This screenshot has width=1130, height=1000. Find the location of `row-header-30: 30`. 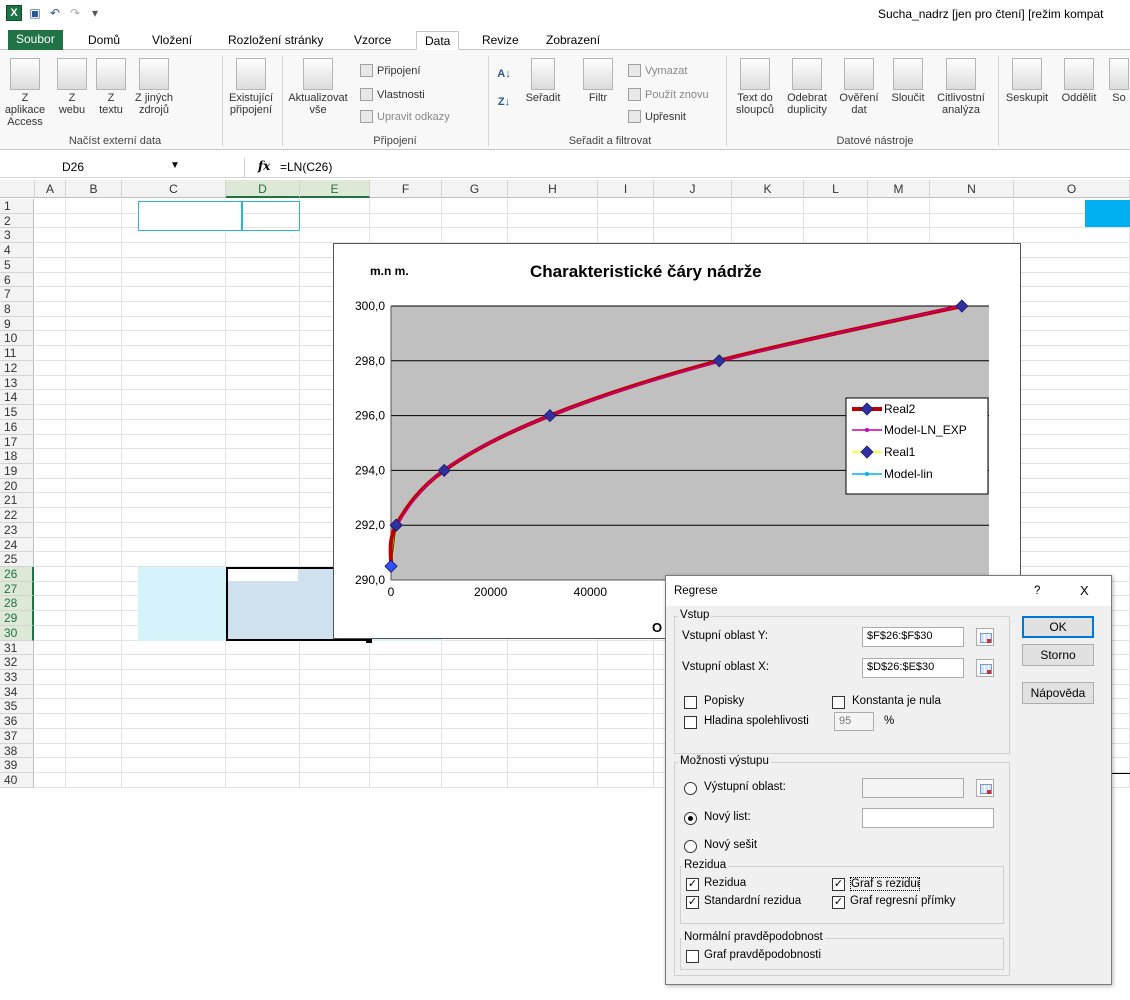

row-header-30: 30 is located at coordinates (17, 633).